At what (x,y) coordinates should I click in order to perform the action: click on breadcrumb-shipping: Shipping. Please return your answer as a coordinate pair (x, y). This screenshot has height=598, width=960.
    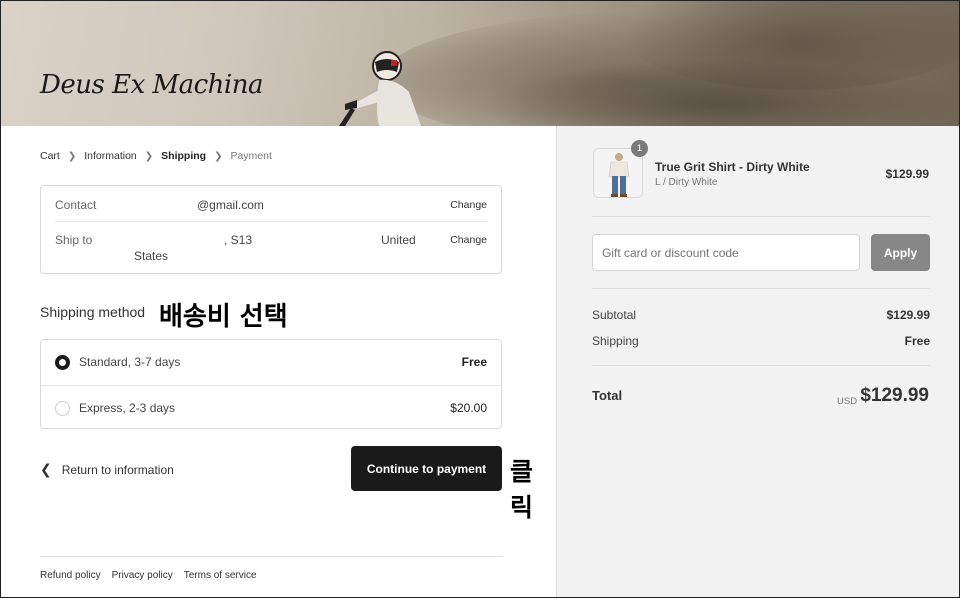
    Looking at the image, I should click on (184, 156).